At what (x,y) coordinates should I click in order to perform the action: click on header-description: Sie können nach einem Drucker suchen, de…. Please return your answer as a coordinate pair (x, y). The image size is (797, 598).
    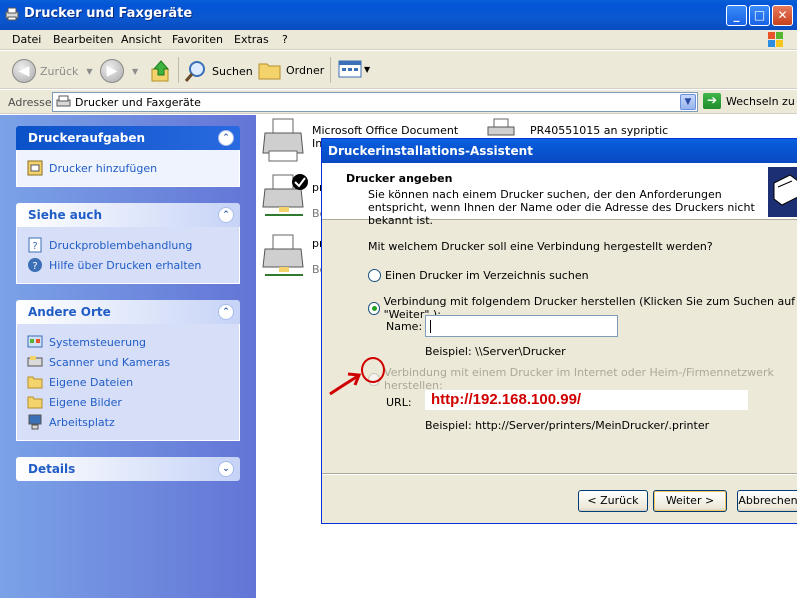
    Looking at the image, I should click on (561, 207).